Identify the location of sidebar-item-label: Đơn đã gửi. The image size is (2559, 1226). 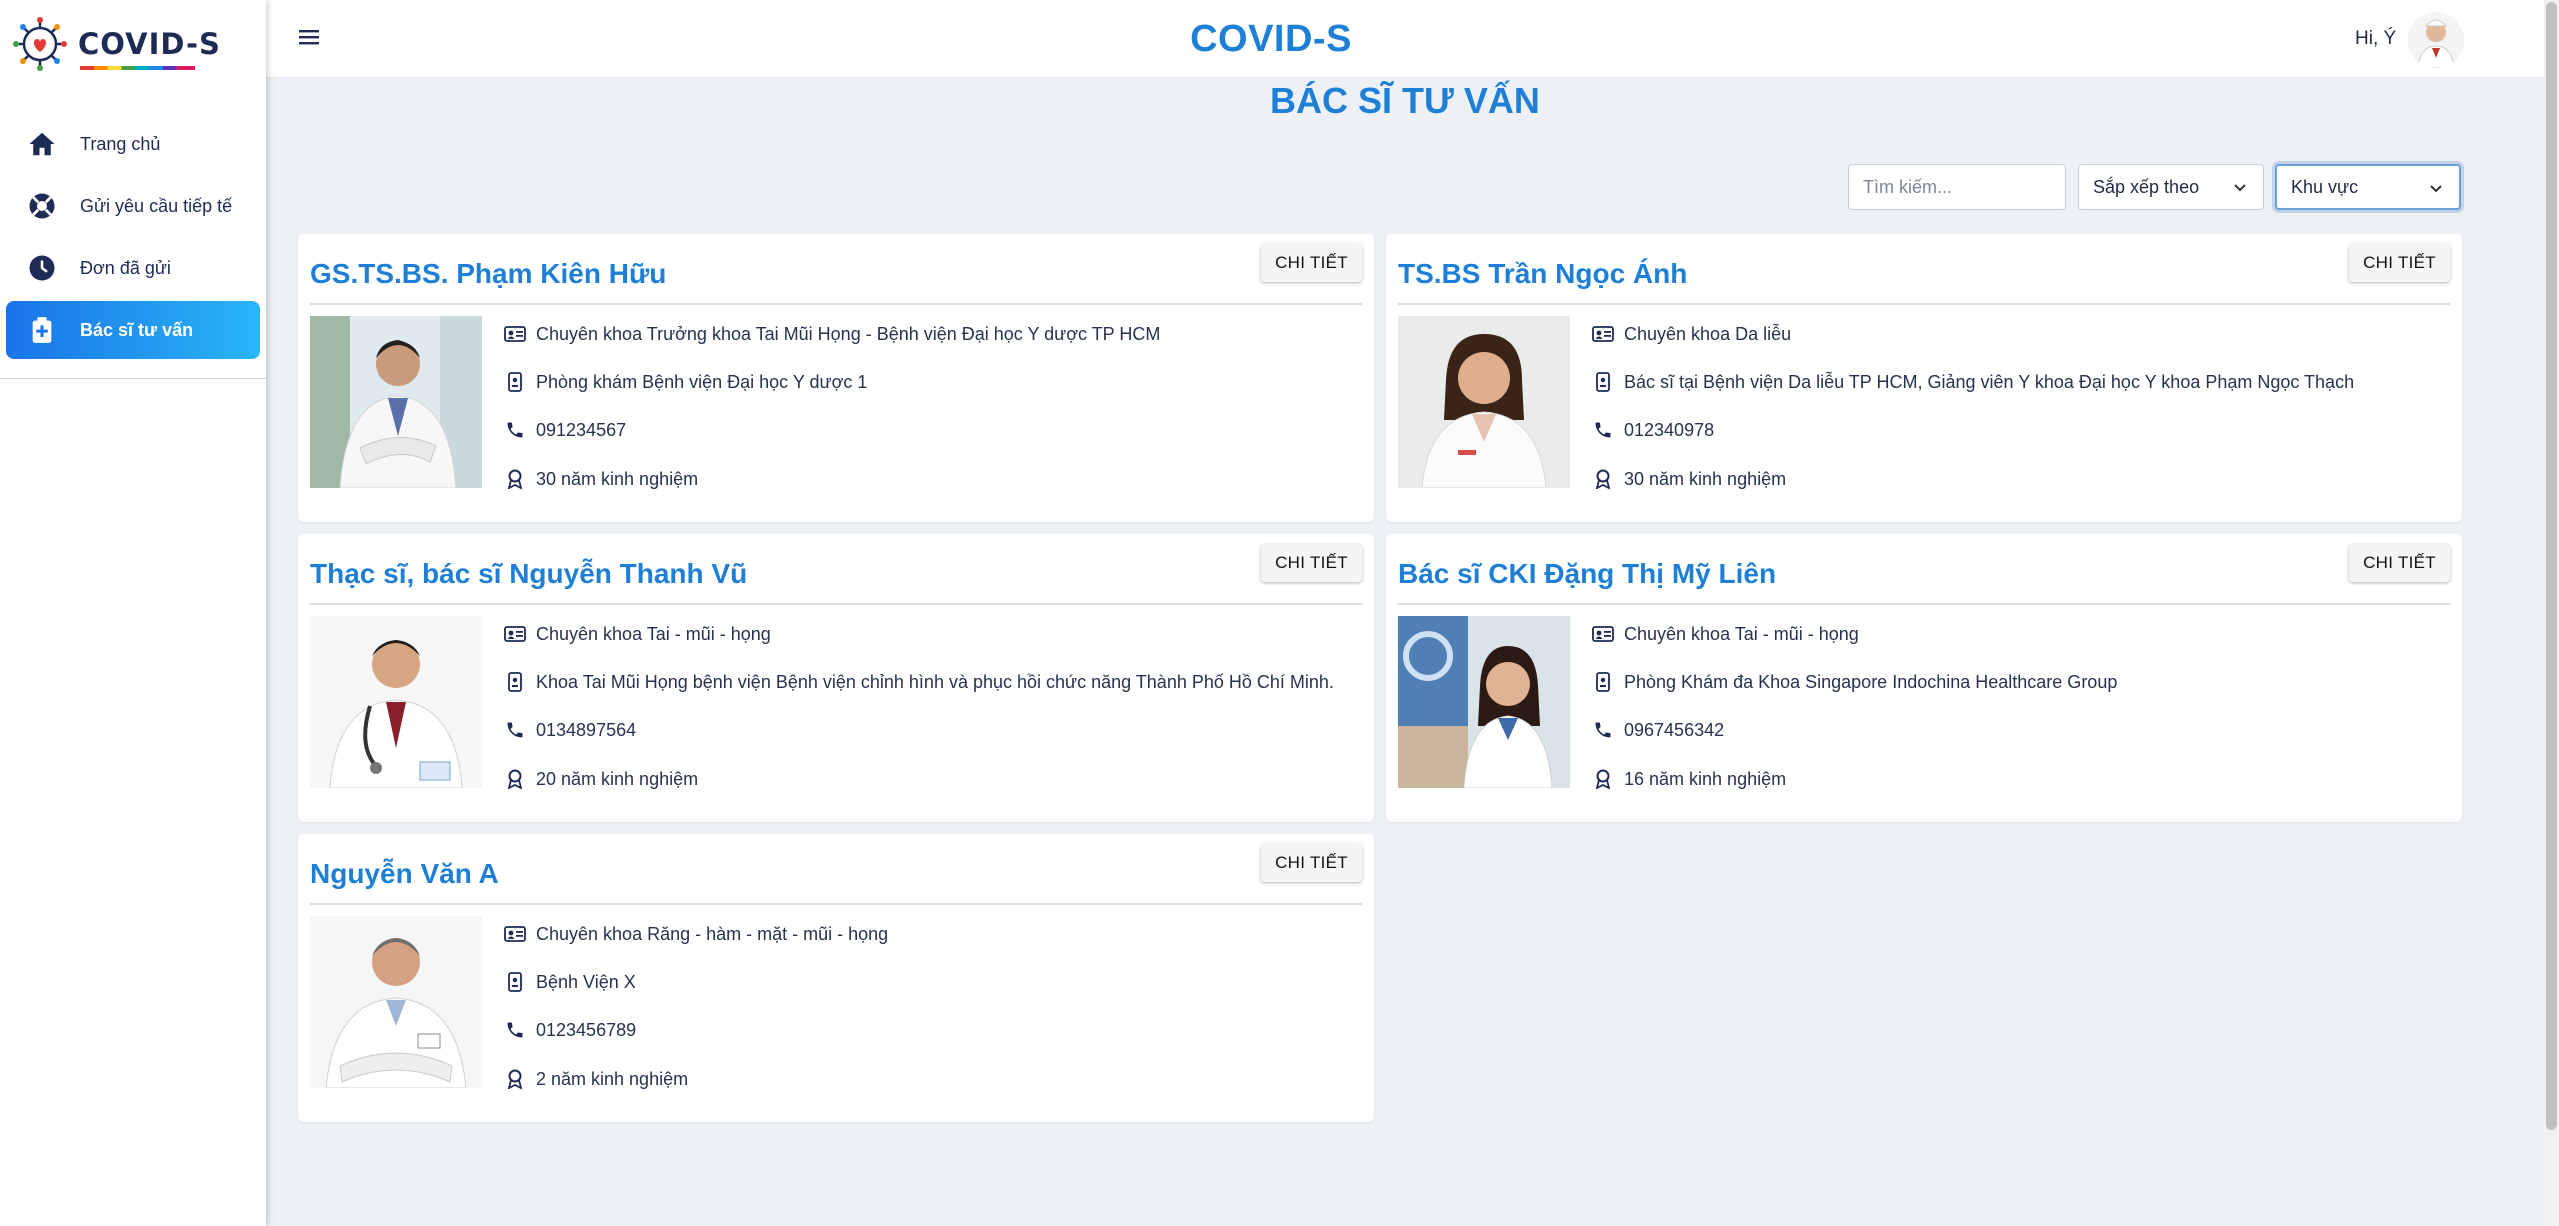
(125, 267).